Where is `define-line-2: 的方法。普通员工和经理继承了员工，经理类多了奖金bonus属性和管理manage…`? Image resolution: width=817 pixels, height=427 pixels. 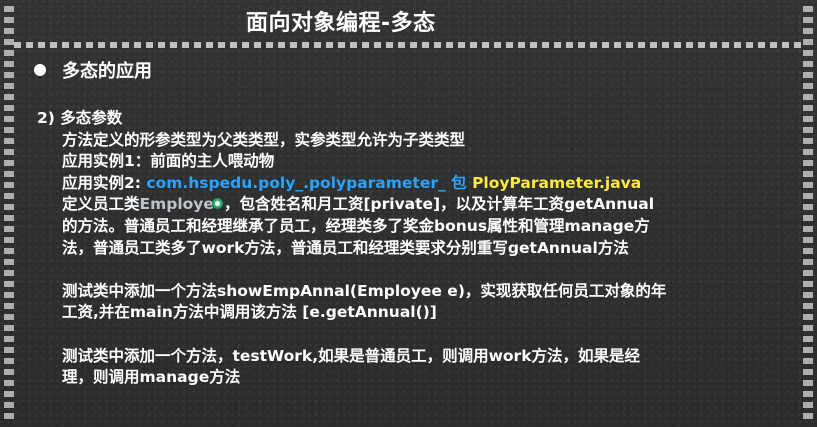 define-line-2: 的方法。普通员工和经理继承了员工，经理类多了奖金bonus属性和管理manage… is located at coordinates (356, 225).